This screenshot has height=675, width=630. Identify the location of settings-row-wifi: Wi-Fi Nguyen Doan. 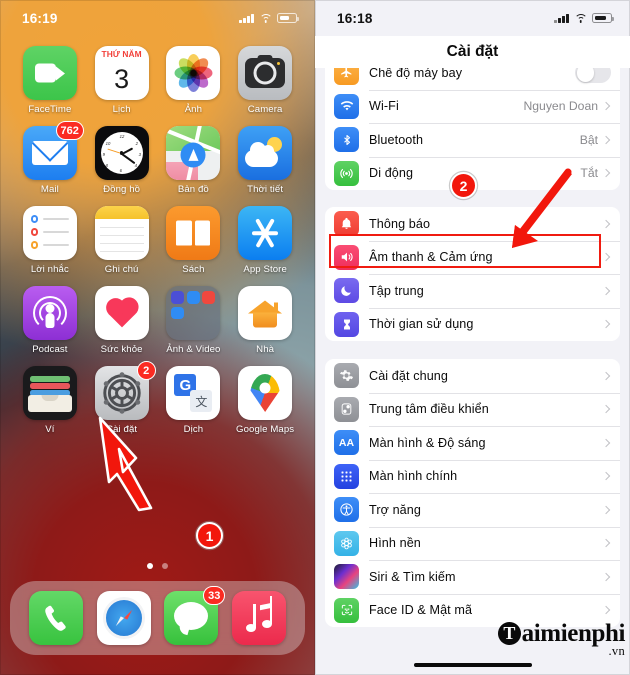
(472, 106).